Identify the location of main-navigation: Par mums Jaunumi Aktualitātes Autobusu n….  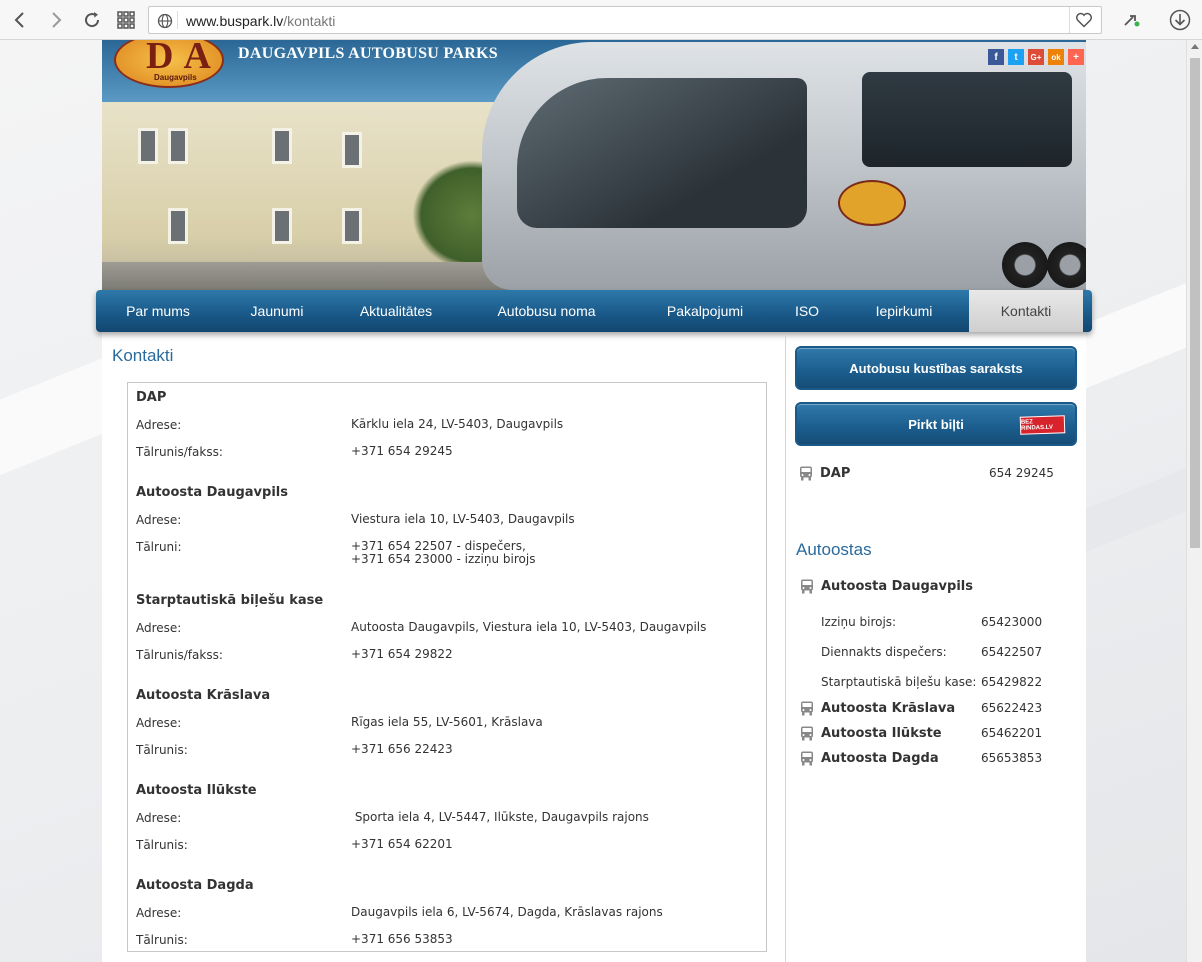
(594, 311).